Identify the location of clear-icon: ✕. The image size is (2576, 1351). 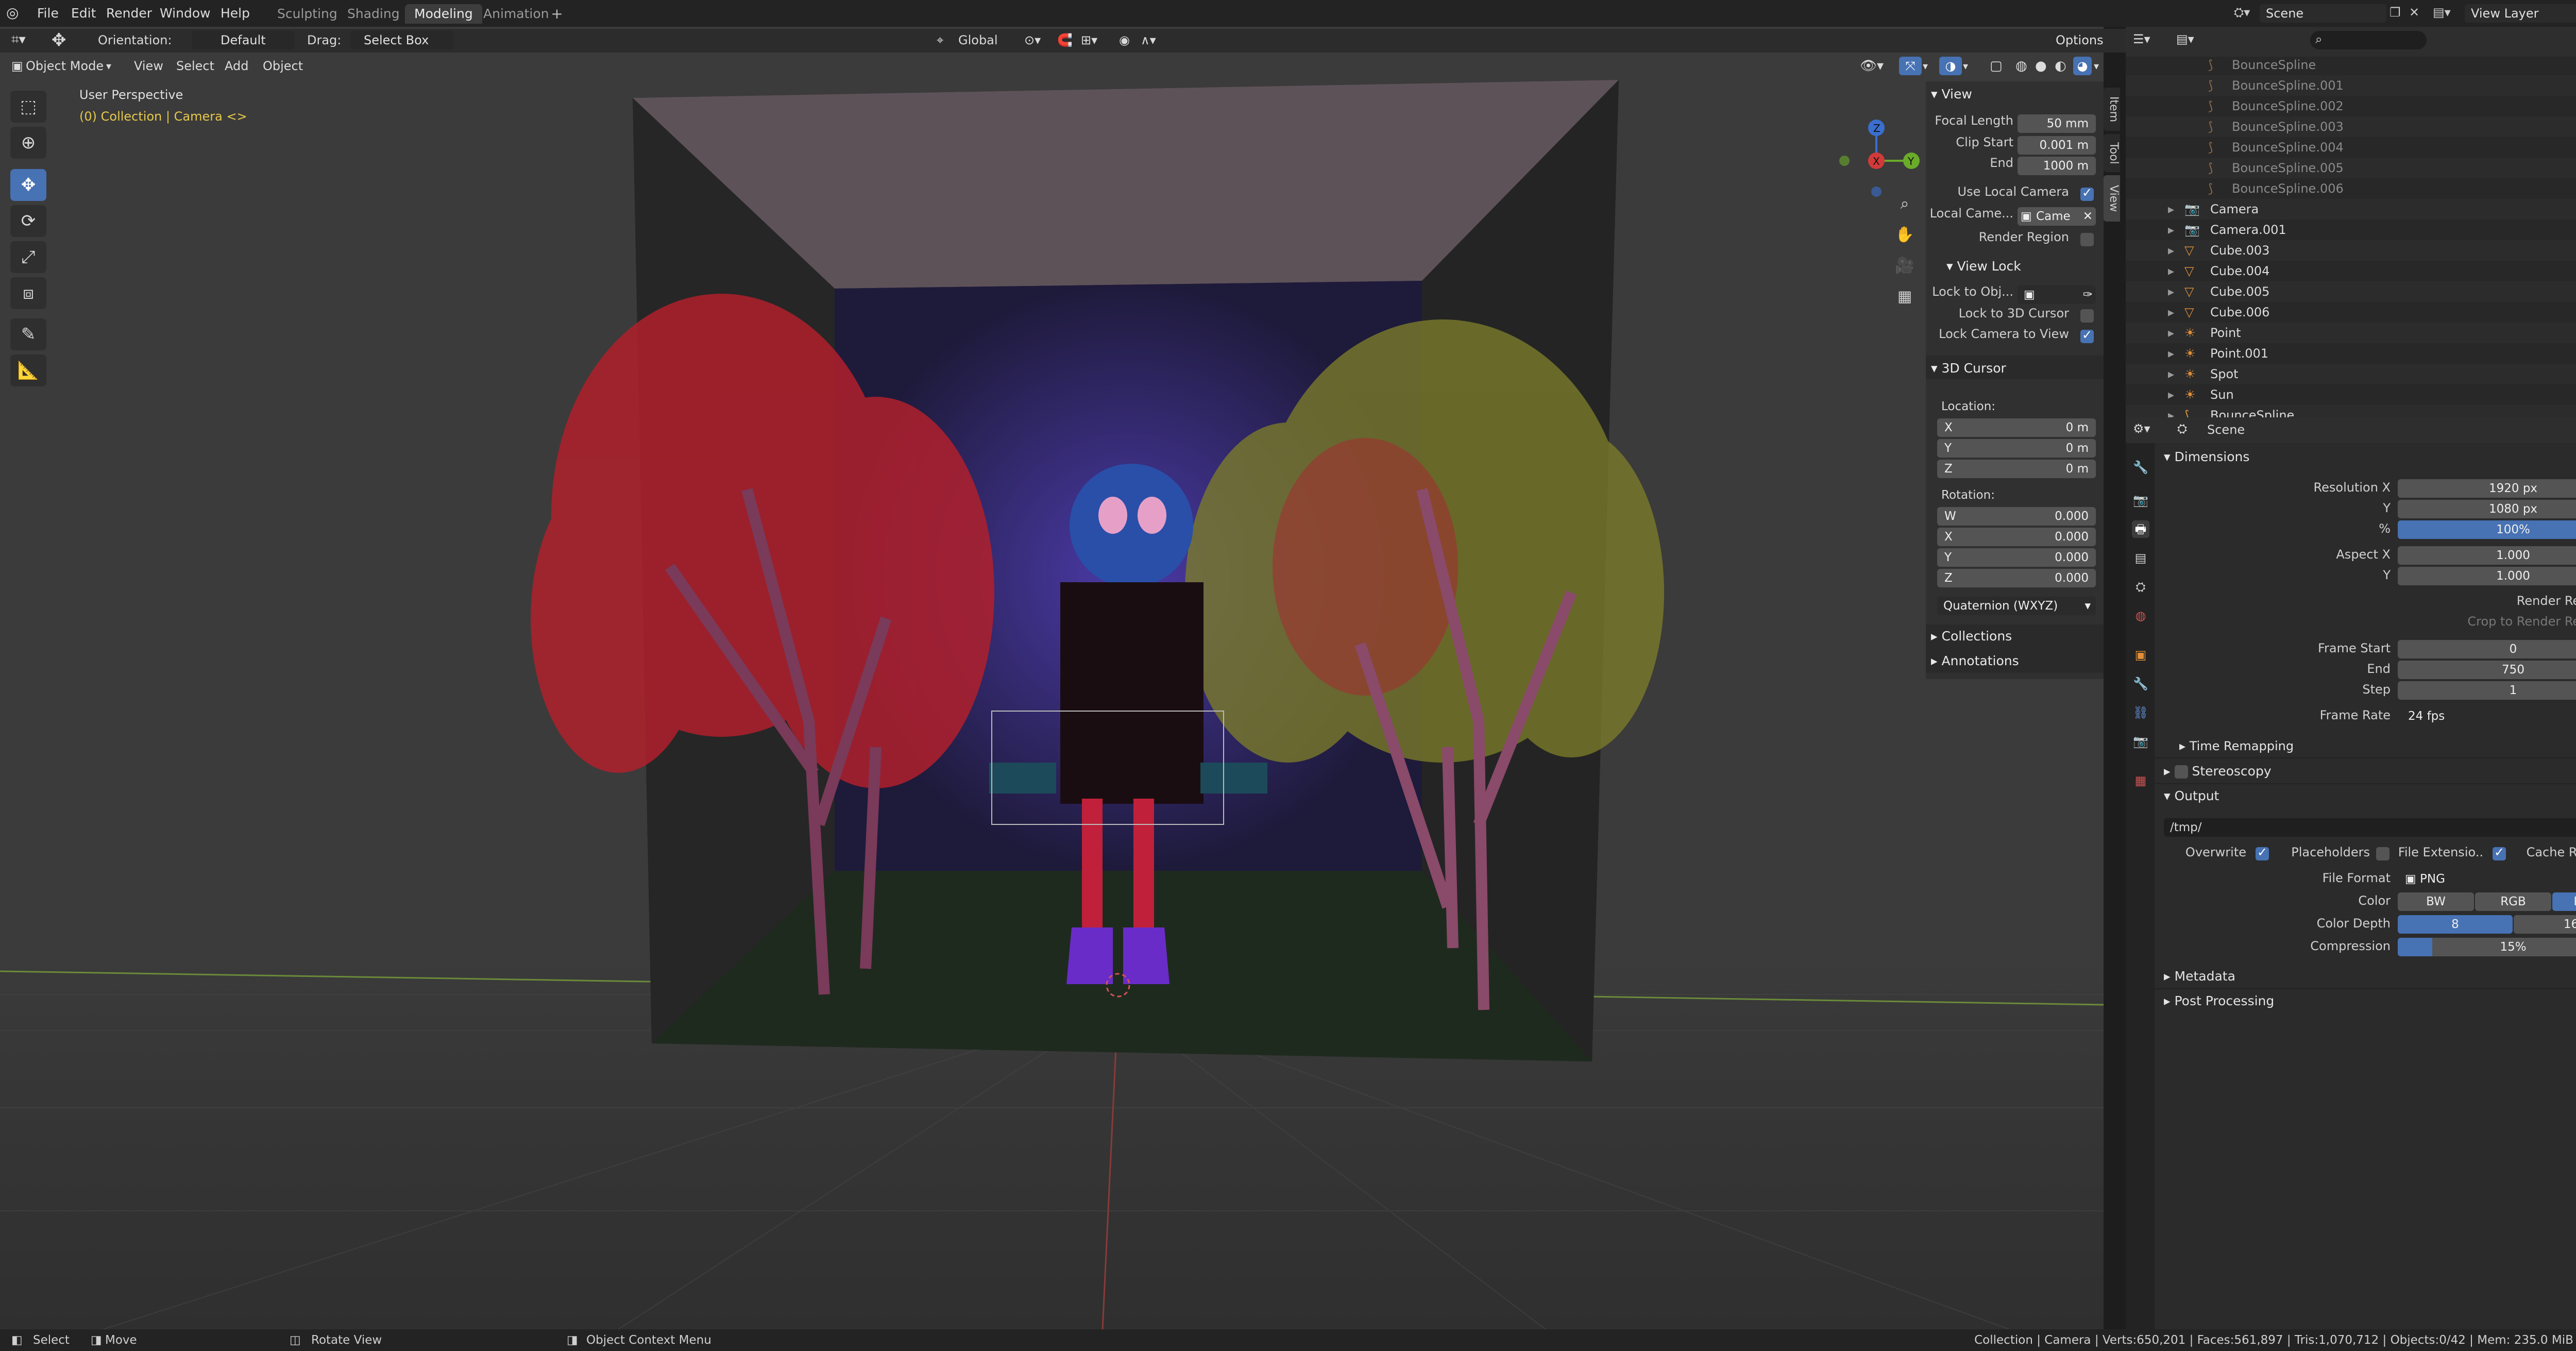
(2088, 216).